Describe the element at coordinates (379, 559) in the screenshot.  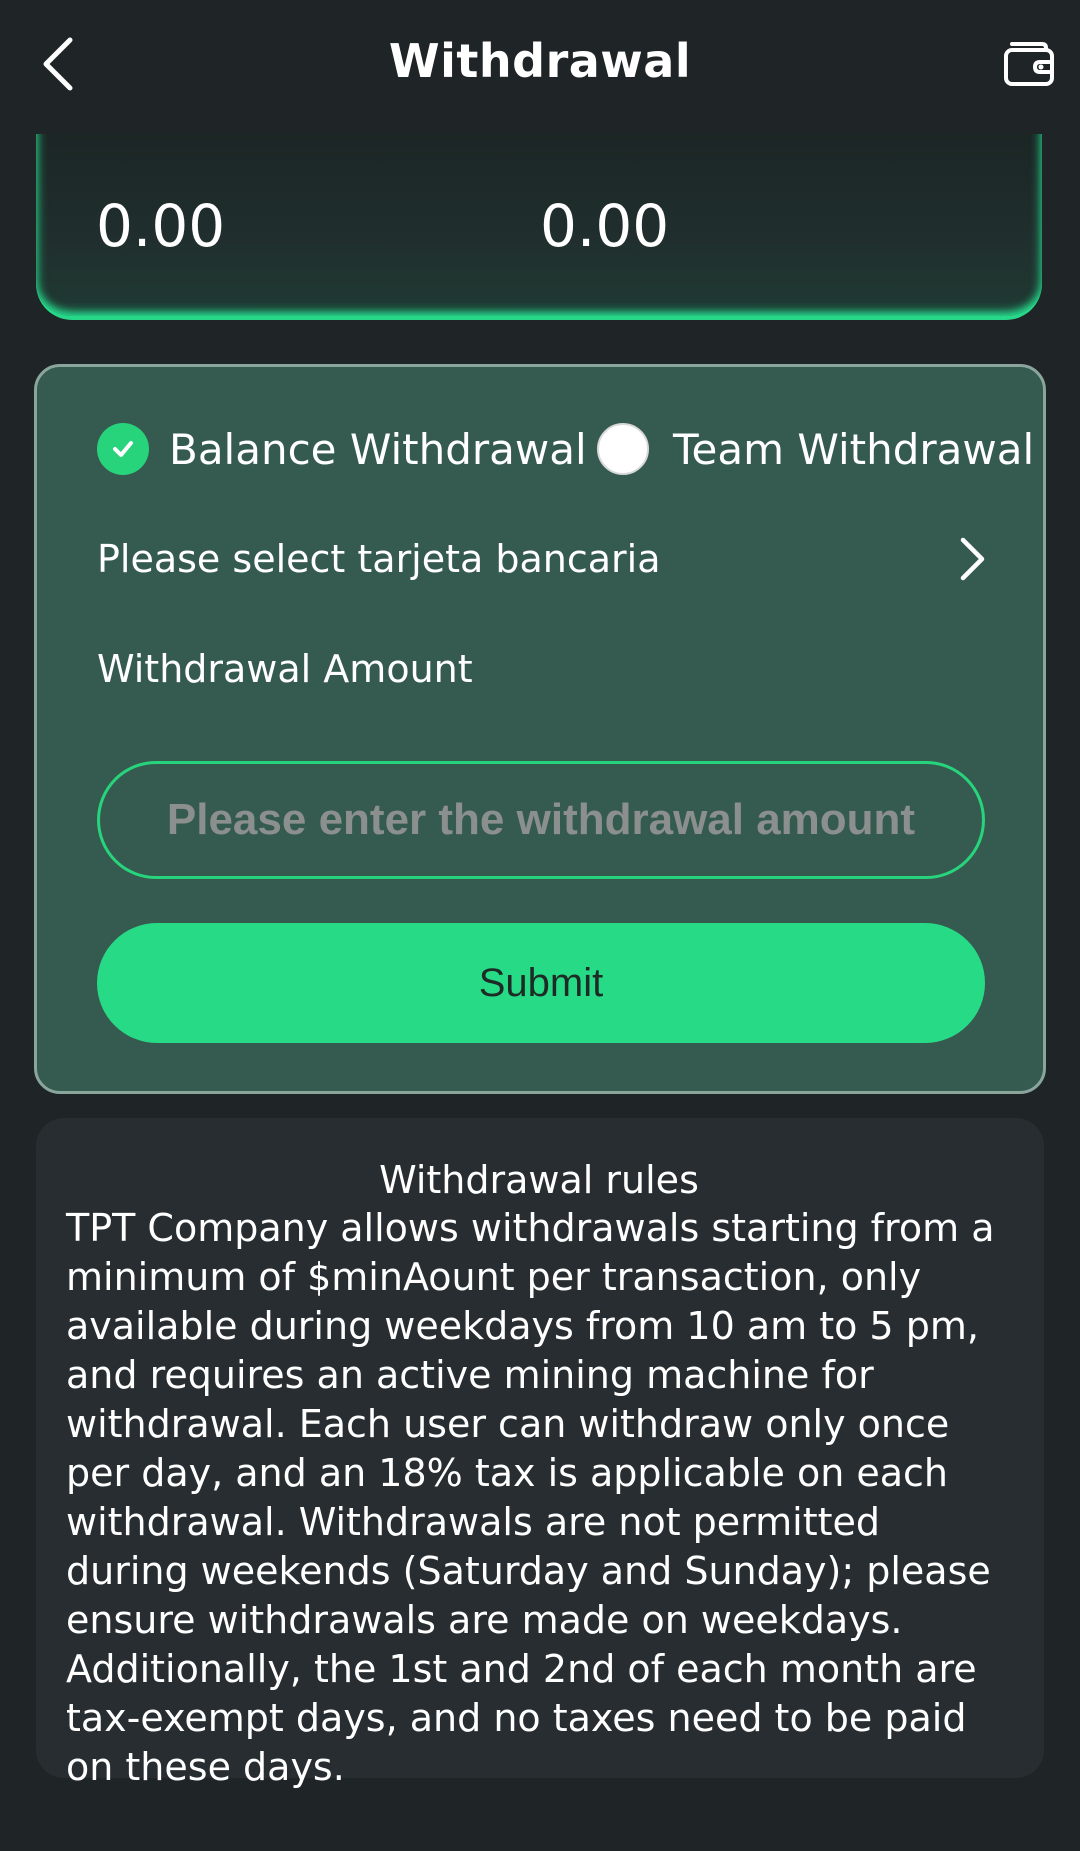
I see `select-bank-card-label: Please select tarjeta bancaria` at that location.